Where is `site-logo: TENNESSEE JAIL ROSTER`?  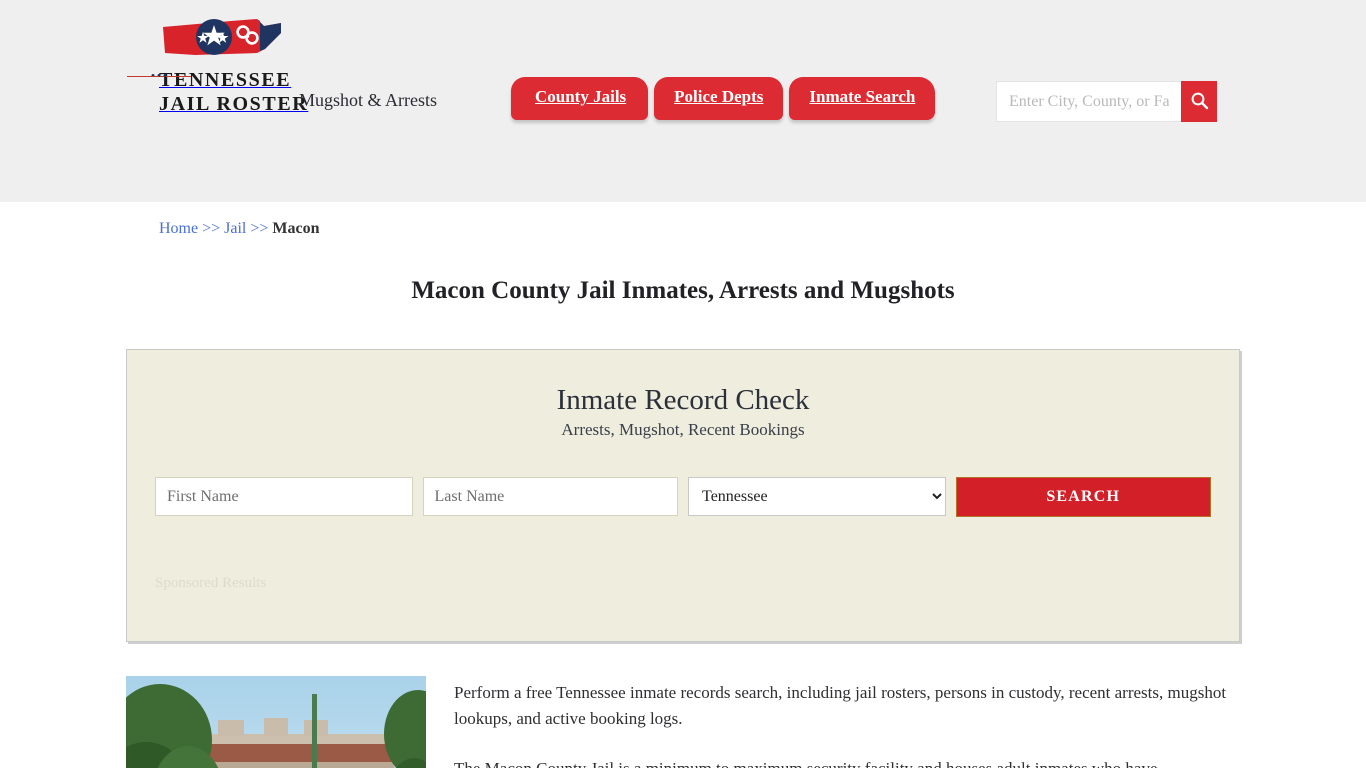
site-logo: TENNESSEE JAIL ROSTER is located at coordinates (229, 65).